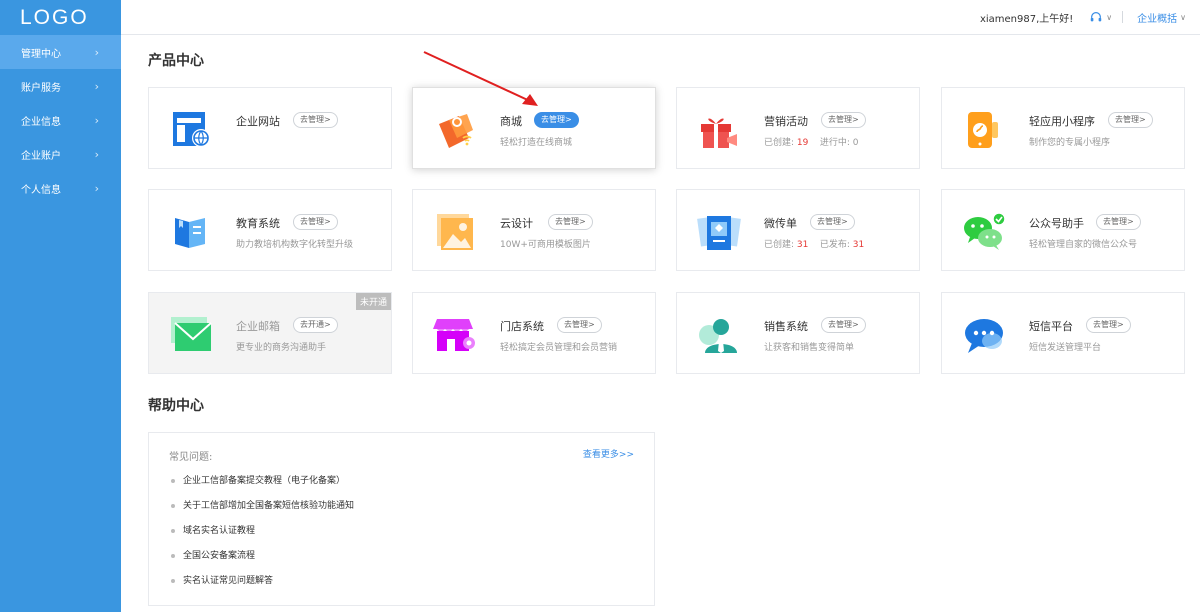 The height and width of the screenshot is (612, 1200). I want to click on product-name: 销售系统, so click(786, 326).